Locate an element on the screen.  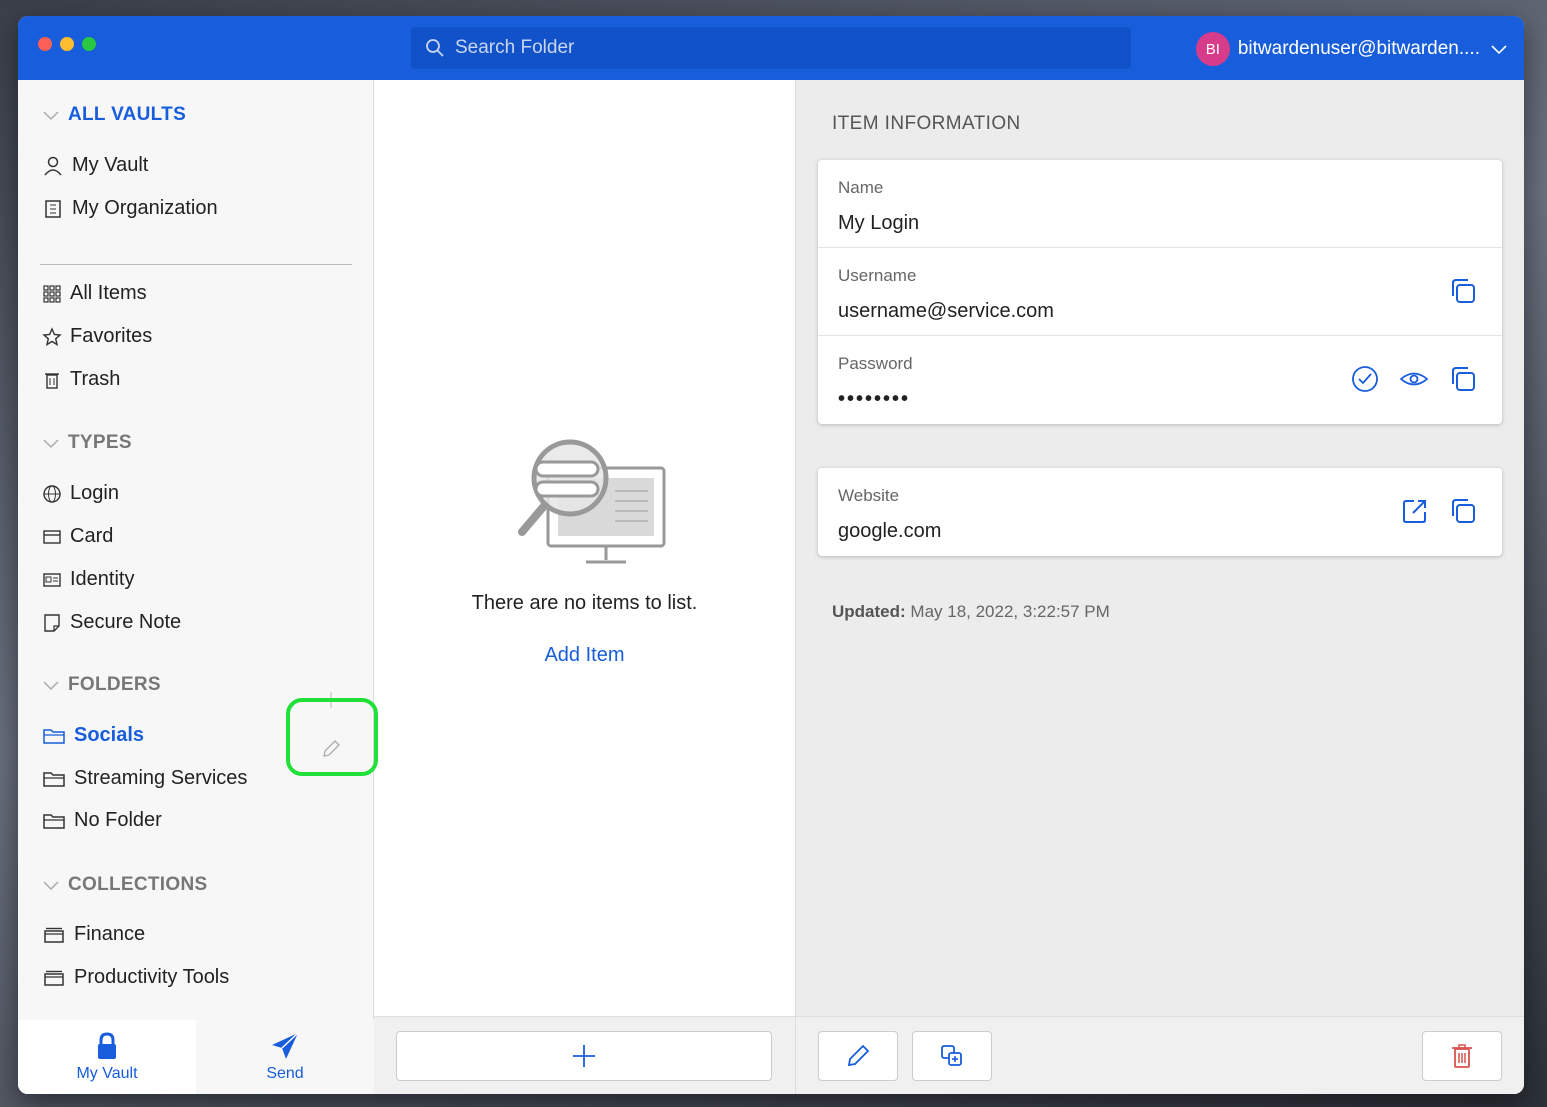
close-window-button is located at coordinates (45, 44).